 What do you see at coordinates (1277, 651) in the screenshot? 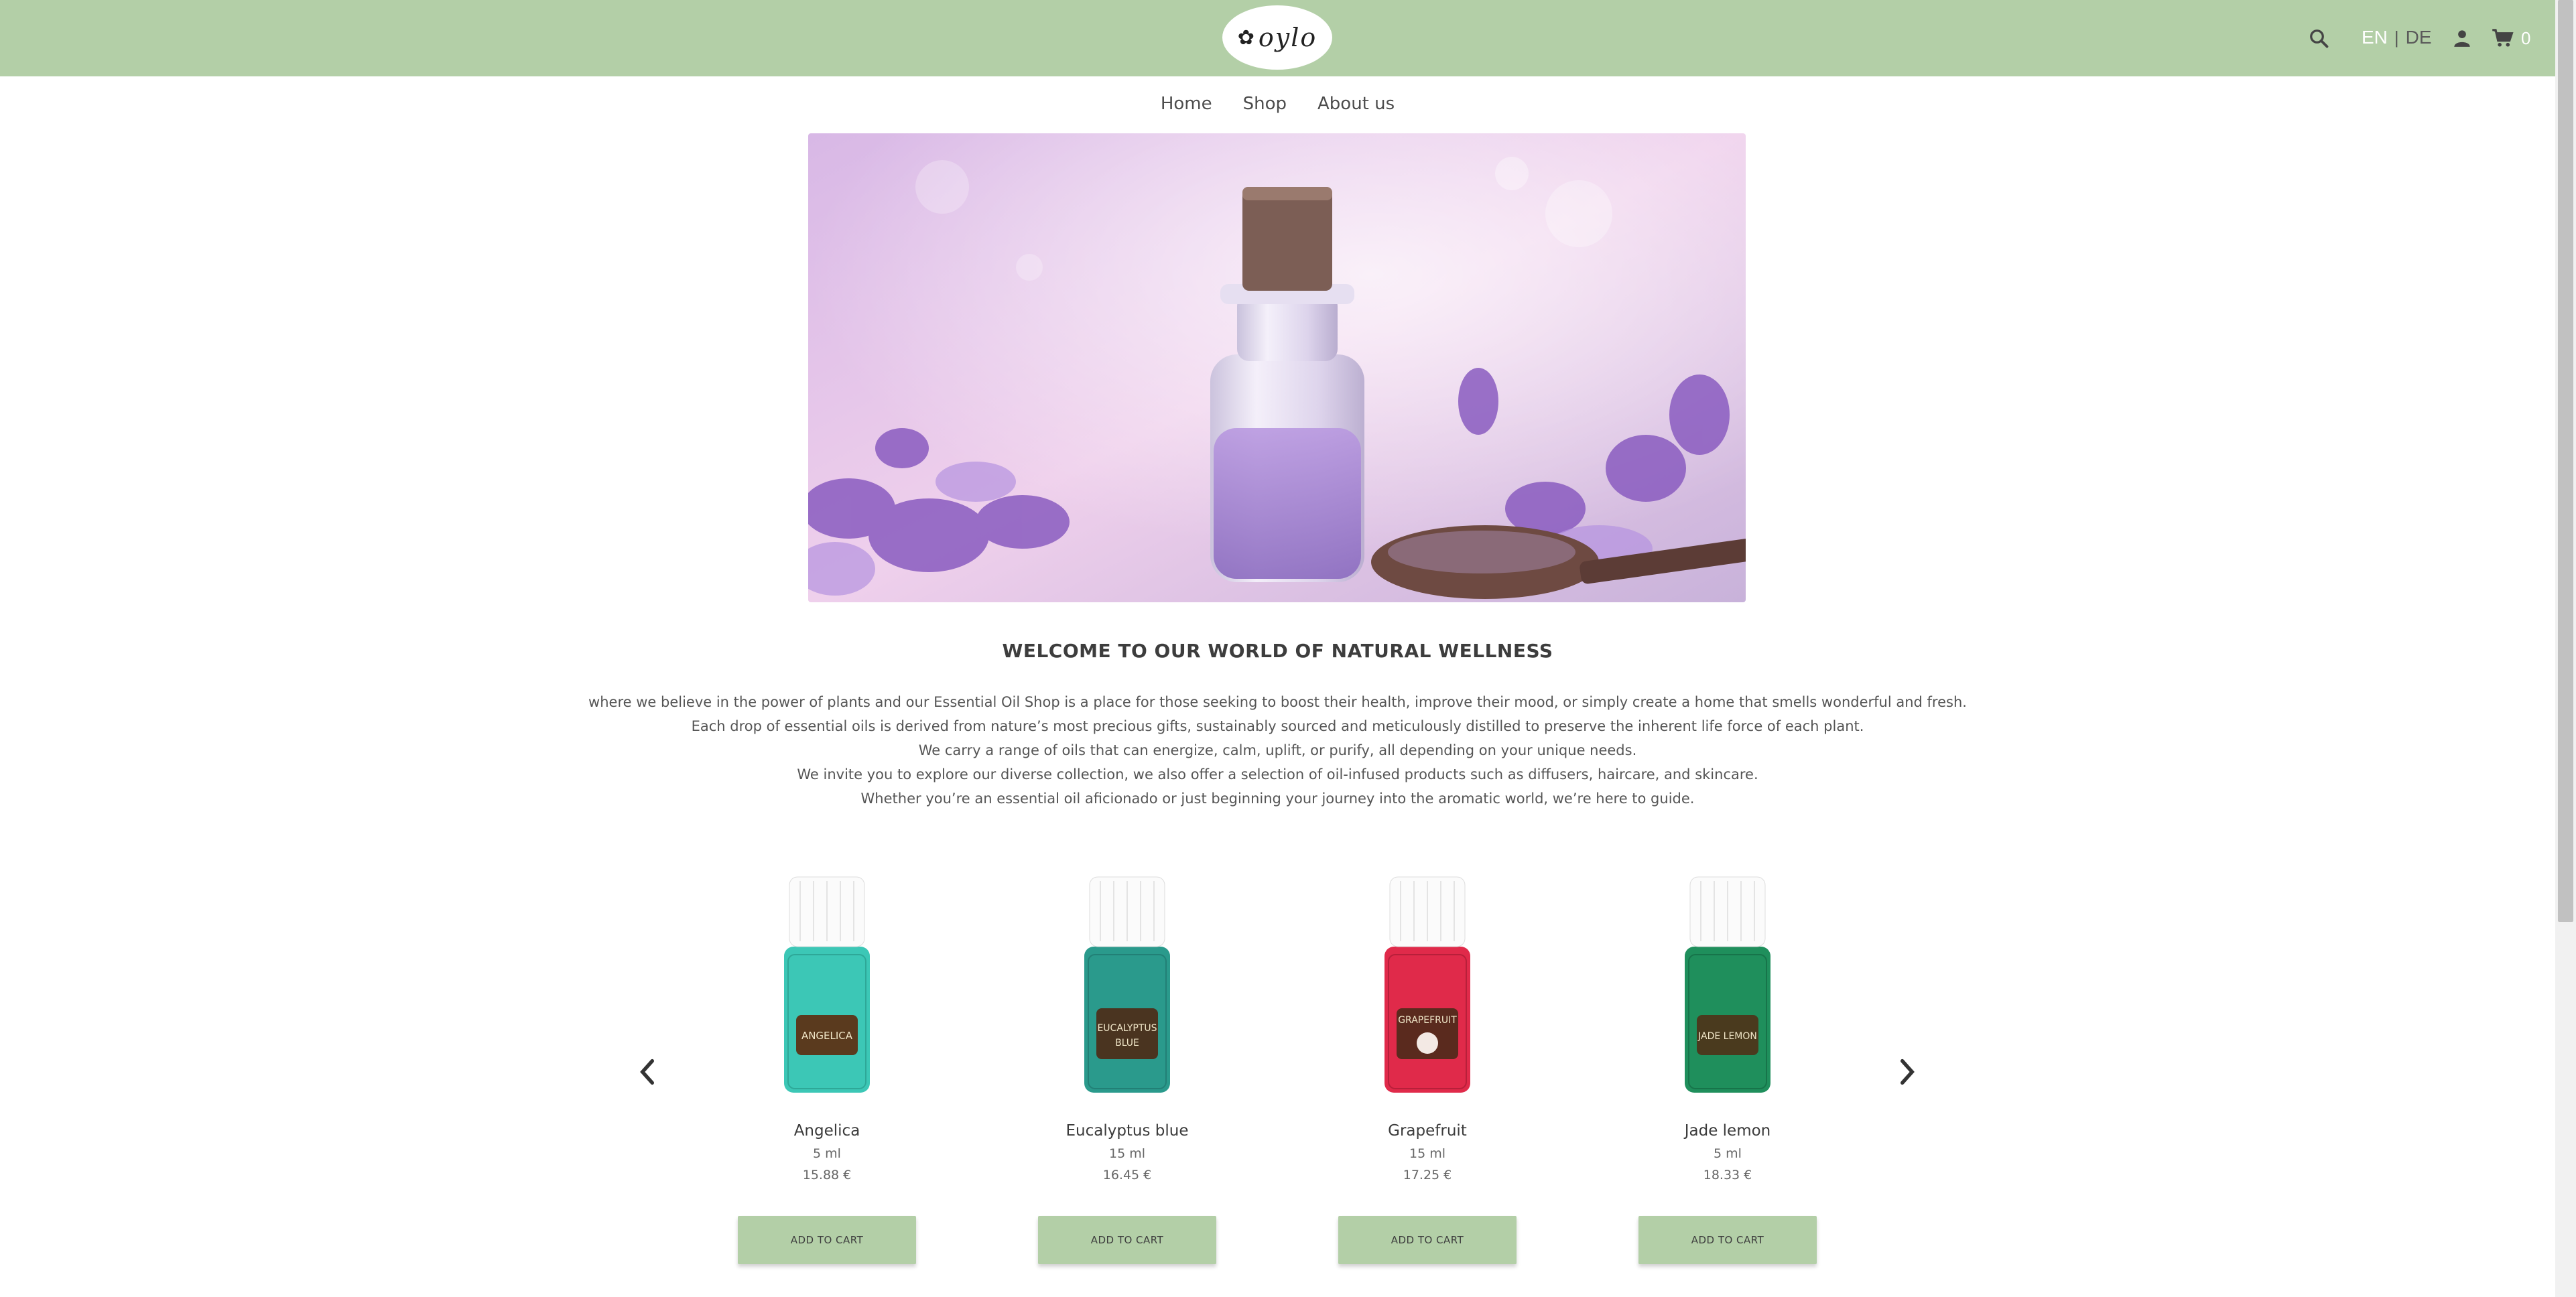
I see `welcome-title: WELCOME TO OUR WORLD OF NATURAL WELLNESS` at bounding box center [1277, 651].